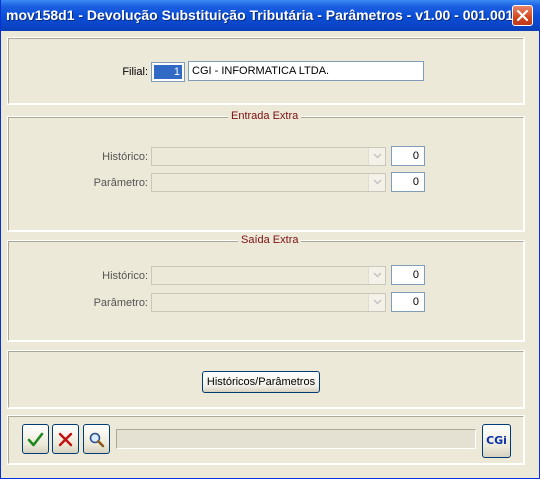 The width and height of the screenshot is (540, 479). I want to click on filial-code-value: 1, so click(168, 72).